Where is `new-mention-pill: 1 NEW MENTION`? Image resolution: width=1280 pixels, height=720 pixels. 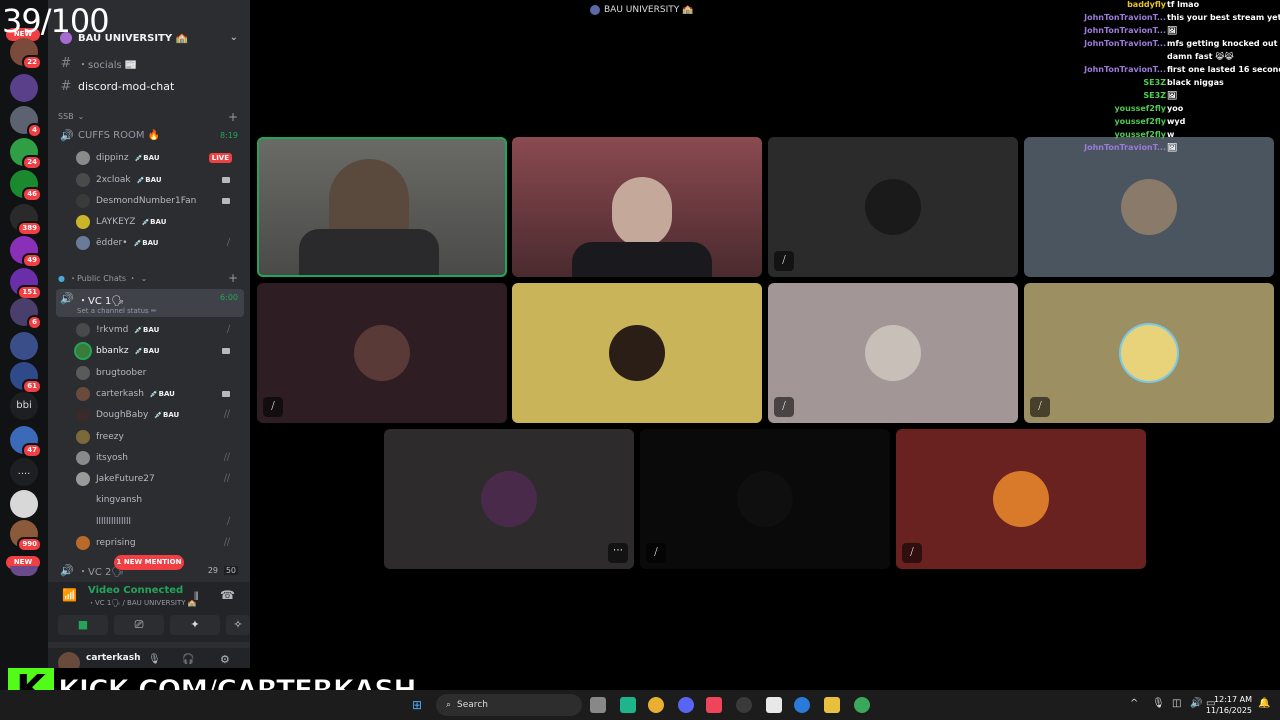 new-mention-pill: 1 NEW MENTION is located at coordinates (149, 562).